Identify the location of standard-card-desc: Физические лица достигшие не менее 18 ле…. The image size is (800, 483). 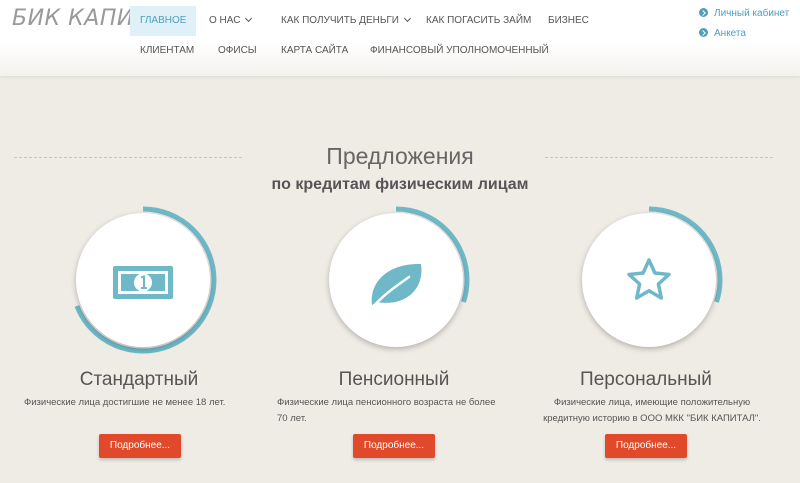
(124, 403).